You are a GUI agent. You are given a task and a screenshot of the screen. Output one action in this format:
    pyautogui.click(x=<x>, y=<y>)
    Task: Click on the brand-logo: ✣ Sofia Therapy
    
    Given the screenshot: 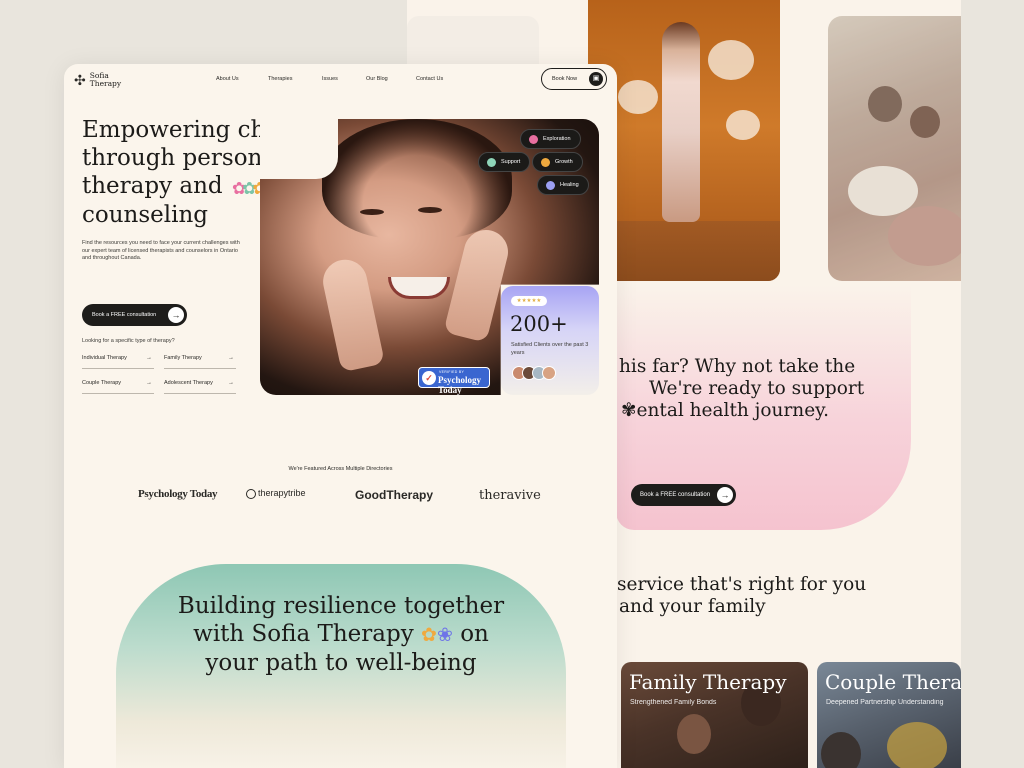 What is the action you would take?
    pyautogui.click(x=97, y=79)
    